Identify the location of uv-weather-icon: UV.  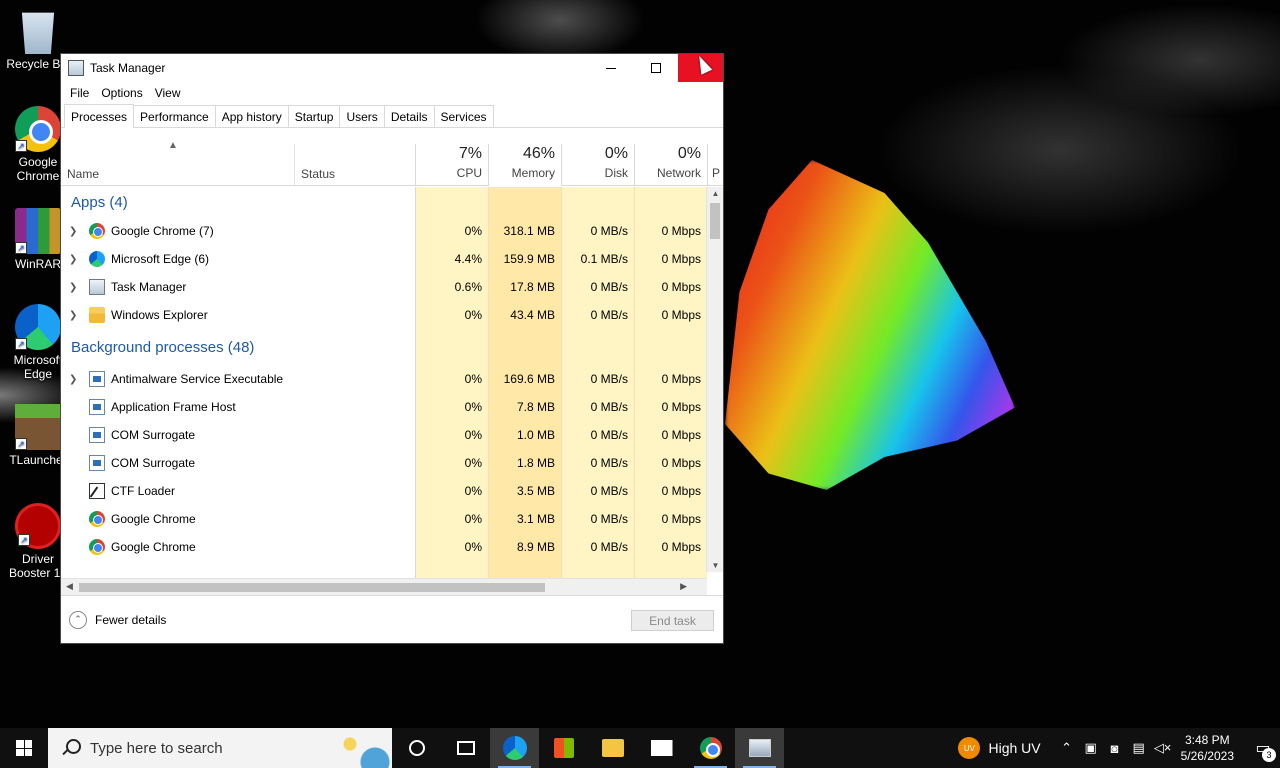
(969, 748).